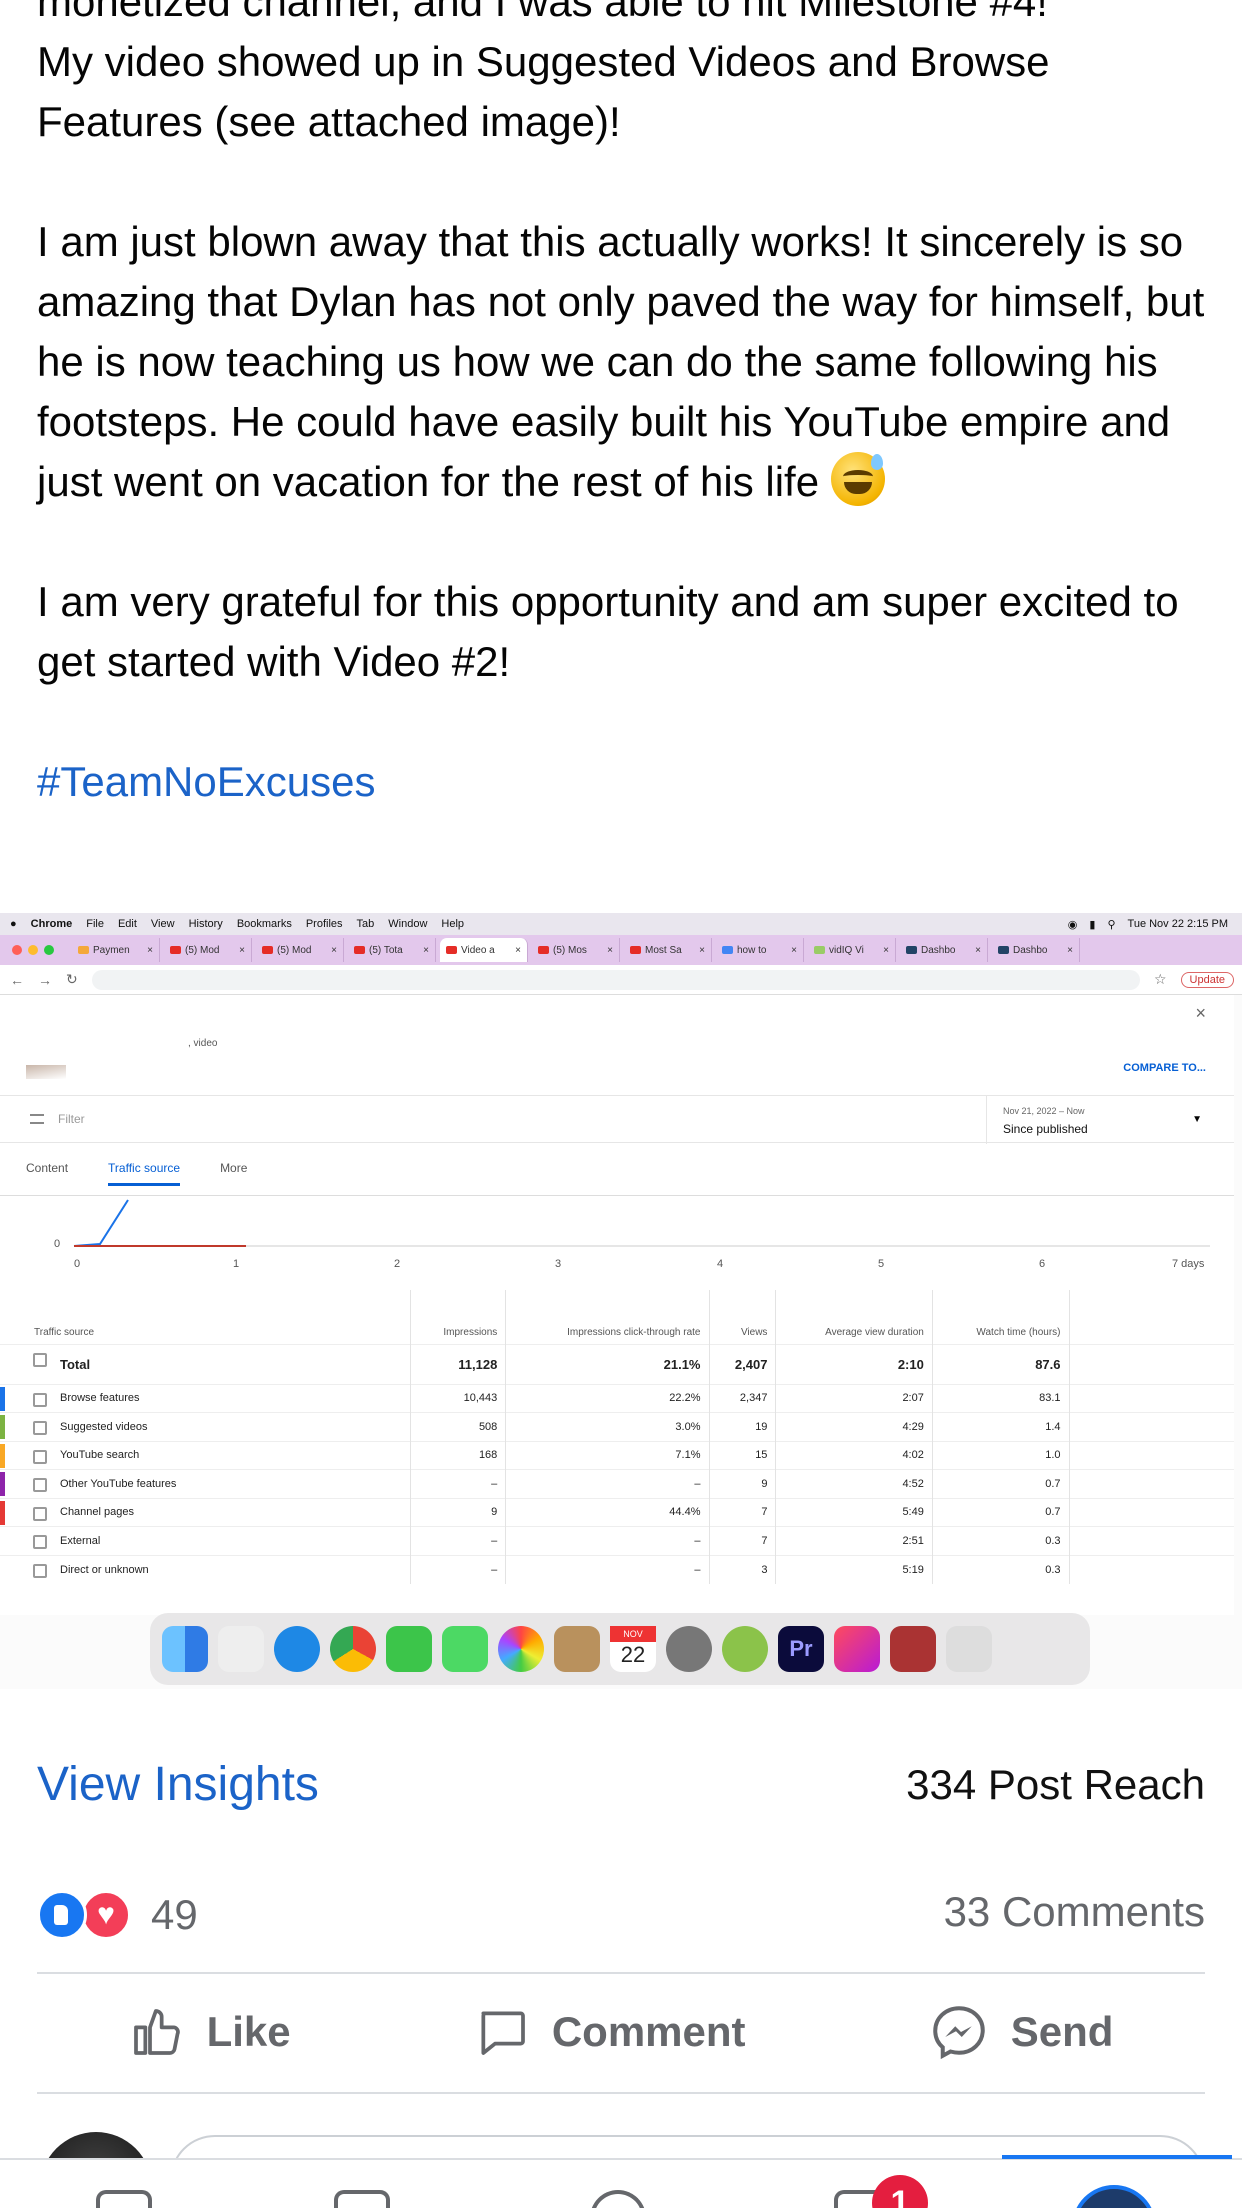 This screenshot has width=1242, height=2208. What do you see at coordinates (1055, 1784) in the screenshot?
I see `post-reach: 334 Post Reach` at bounding box center [1055, 1784].